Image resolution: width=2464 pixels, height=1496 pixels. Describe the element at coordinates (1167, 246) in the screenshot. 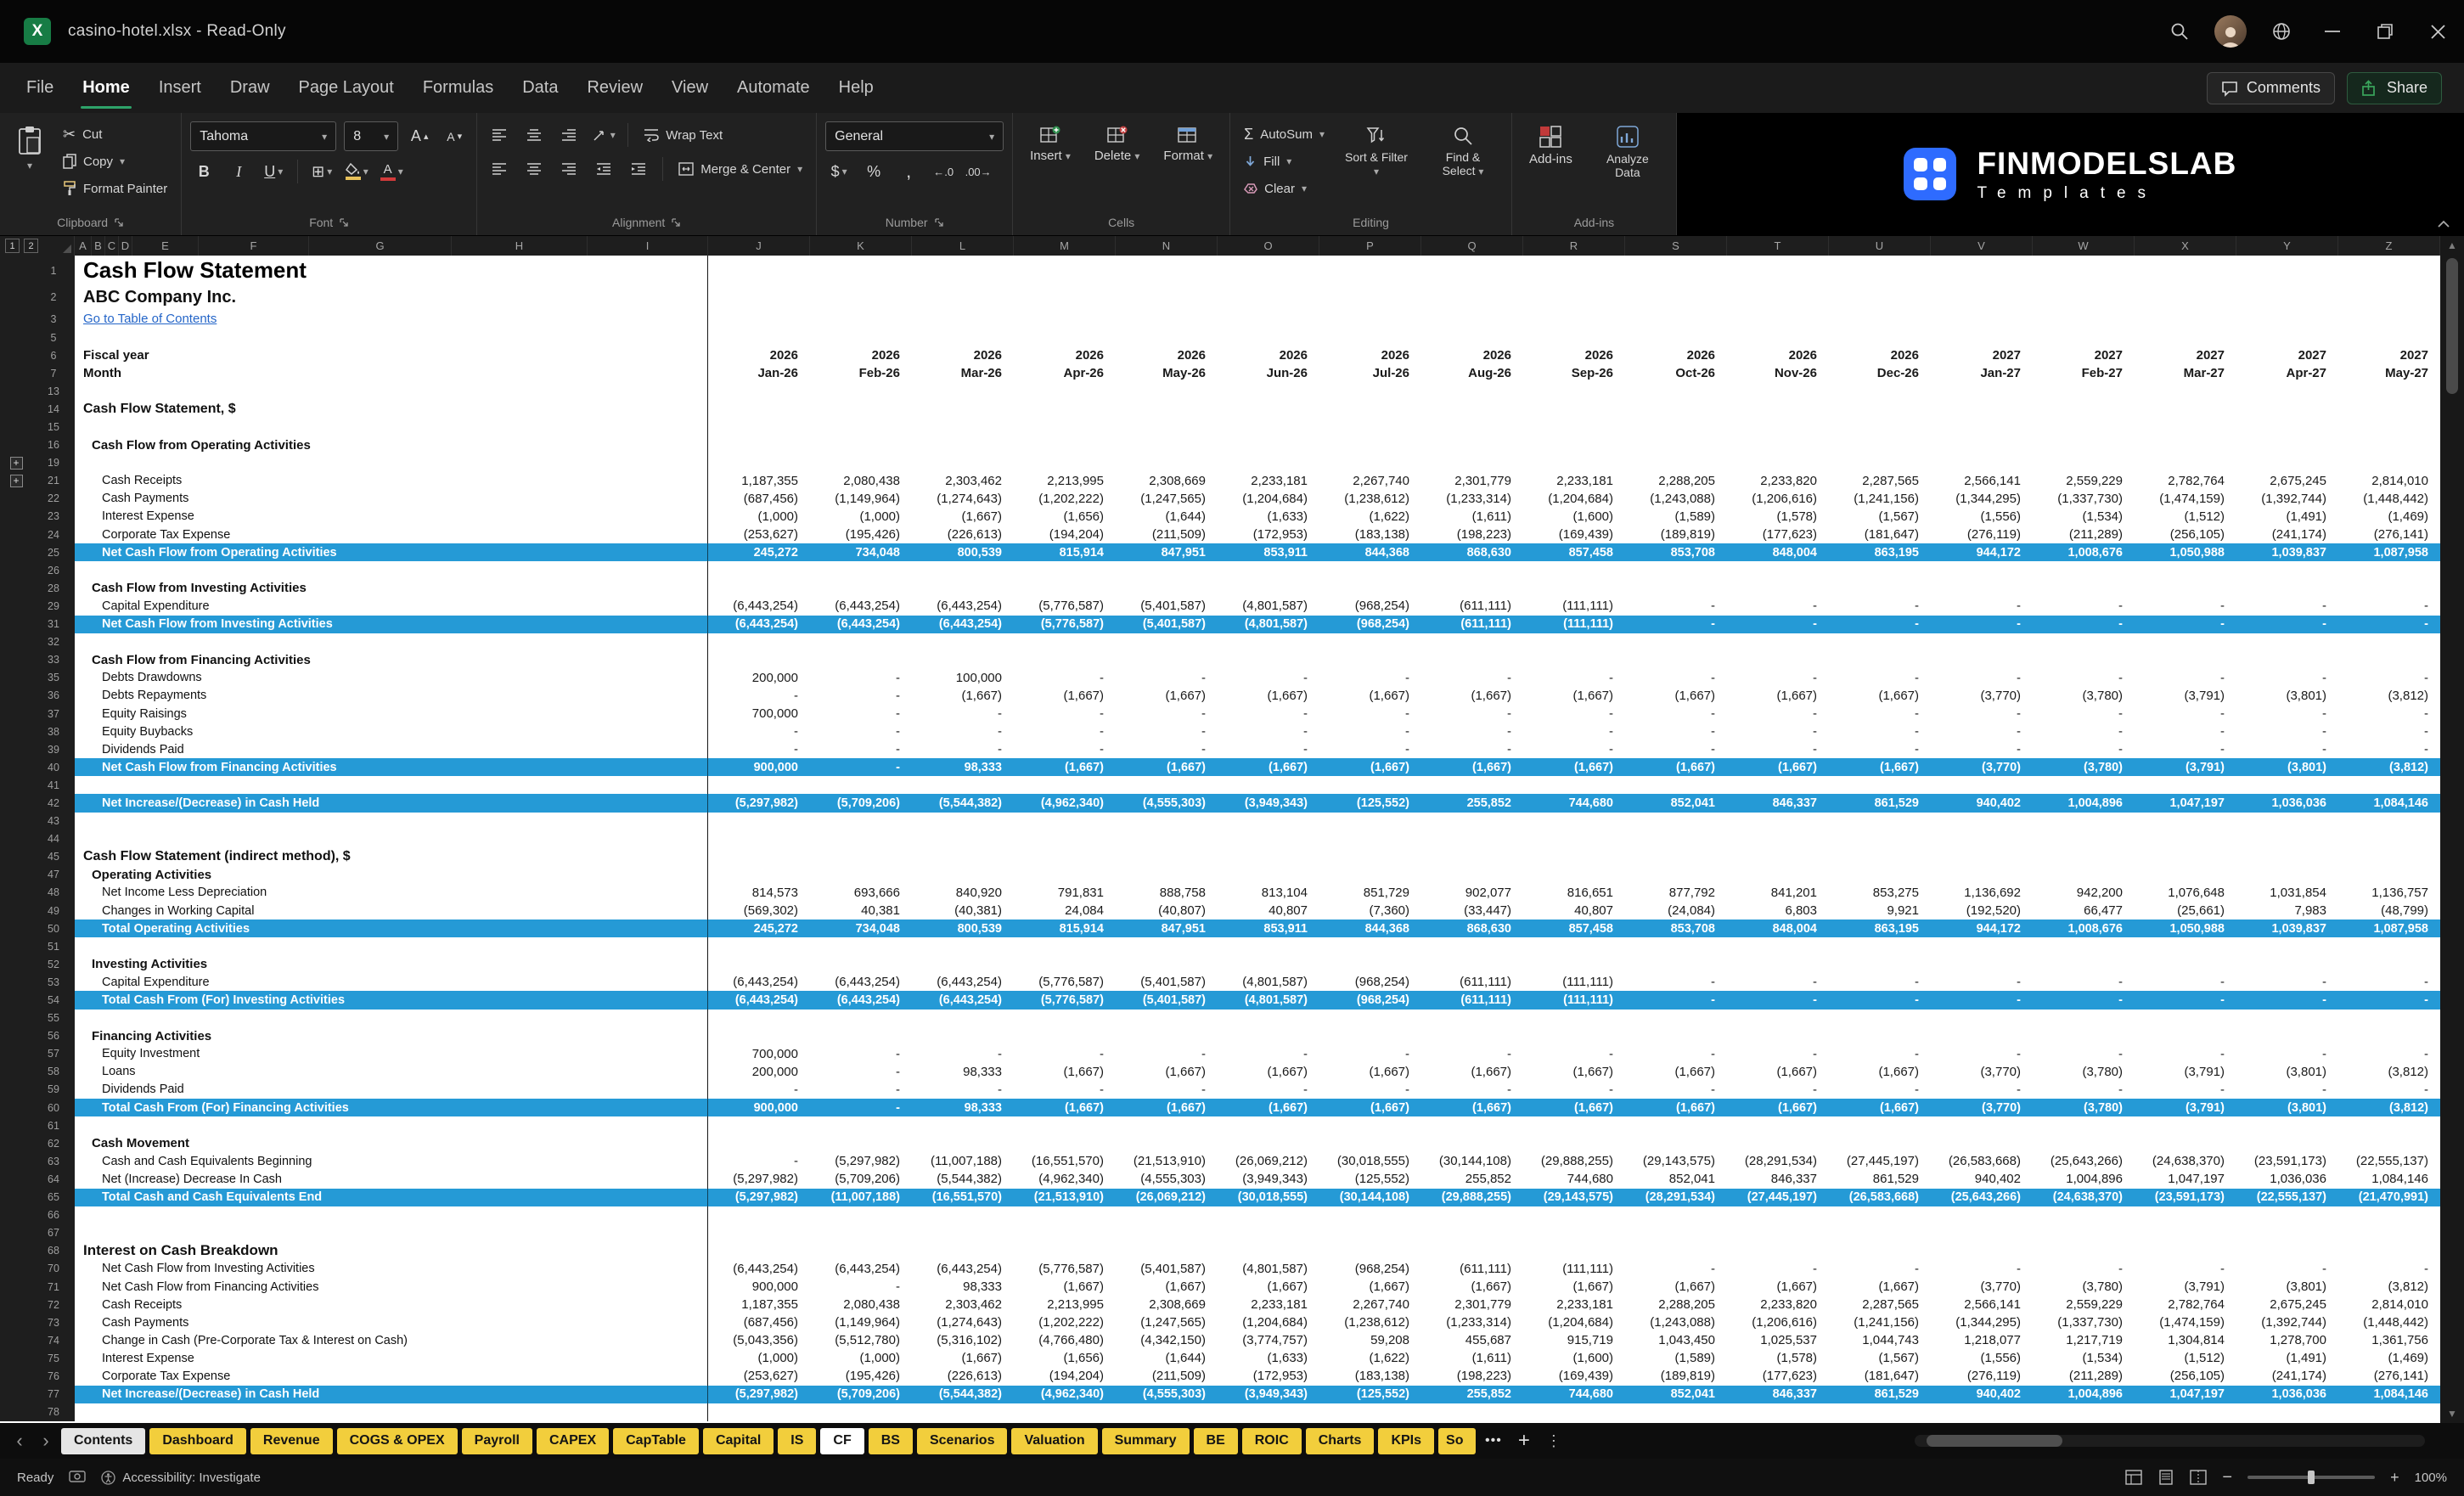

I see `column-header-N: N` at that location.